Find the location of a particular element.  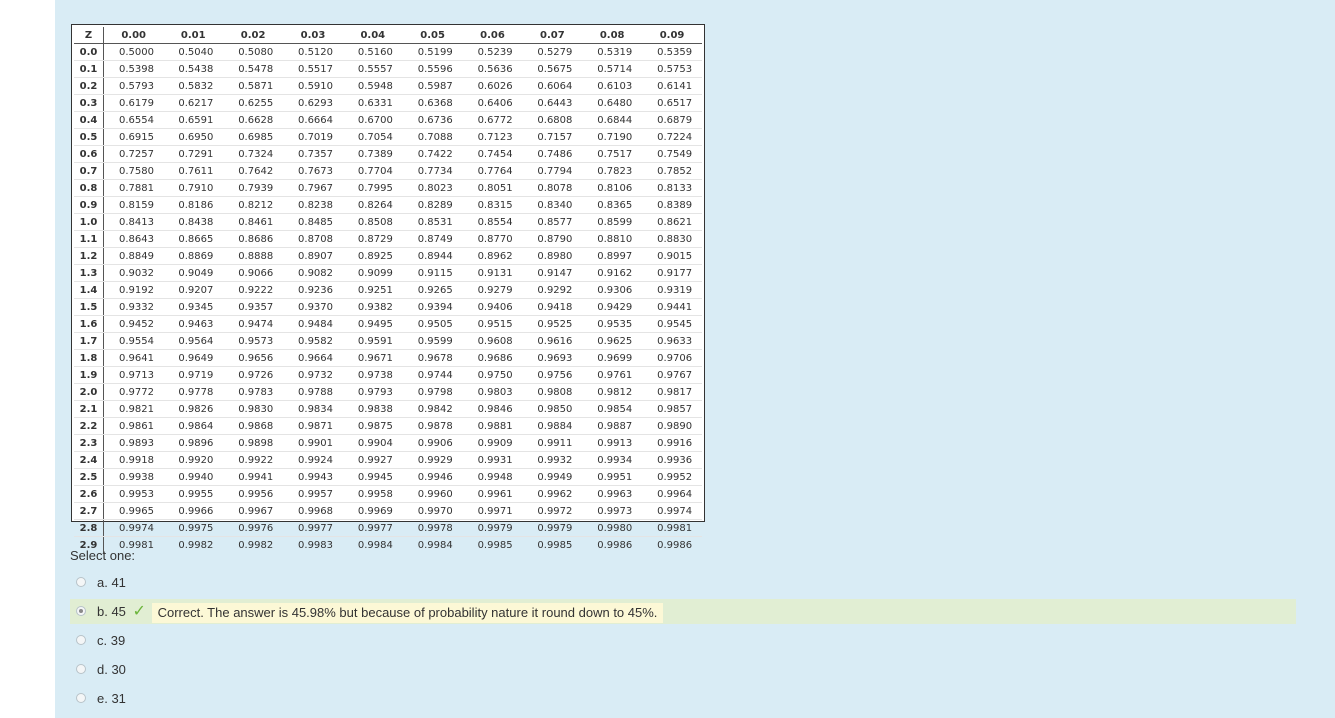

radio-button-selected is located at coordinates (81, 611).